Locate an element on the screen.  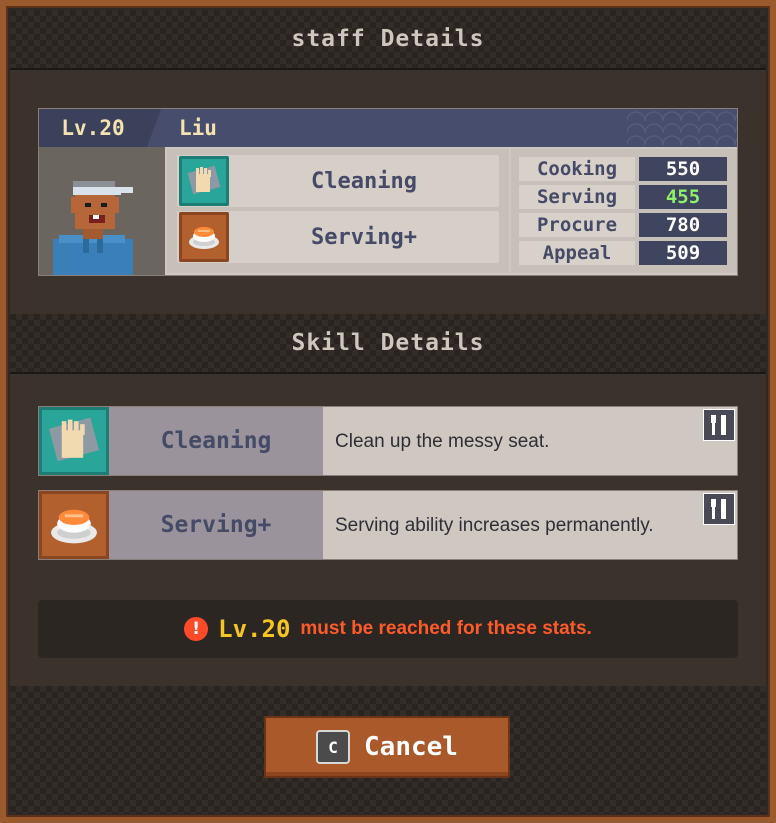
dialog-header: staff Details is located at coordinates (388, 40).